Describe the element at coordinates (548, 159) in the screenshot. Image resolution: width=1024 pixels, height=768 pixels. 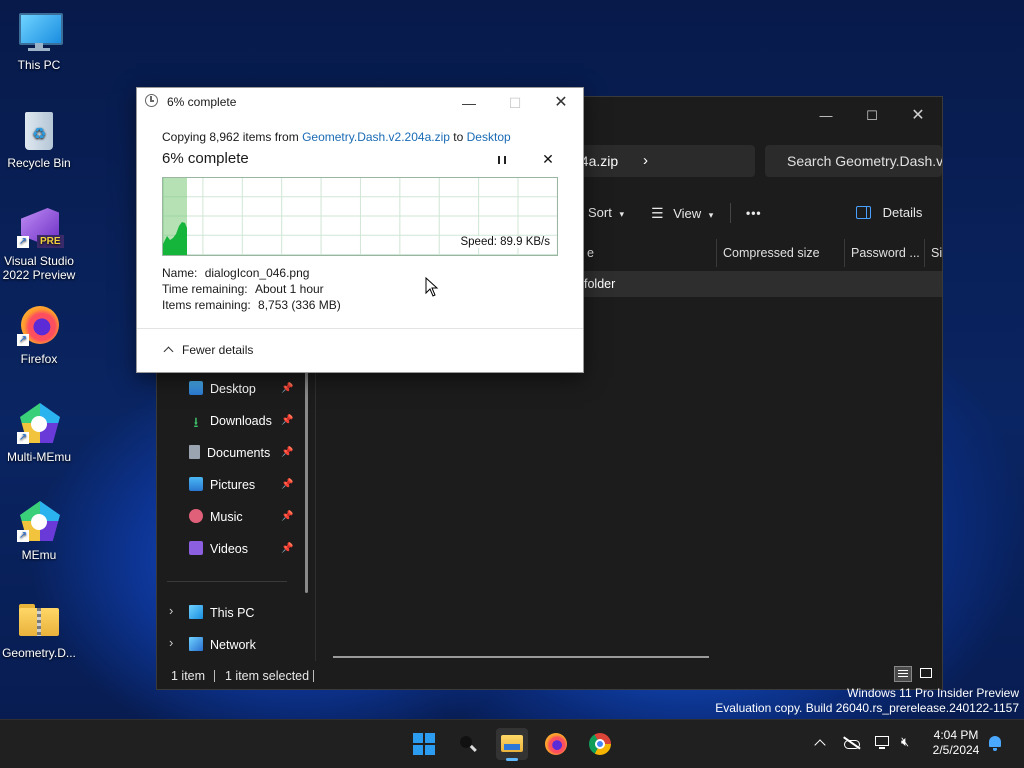
I see `cancel-copy-button: ✕` at that location.